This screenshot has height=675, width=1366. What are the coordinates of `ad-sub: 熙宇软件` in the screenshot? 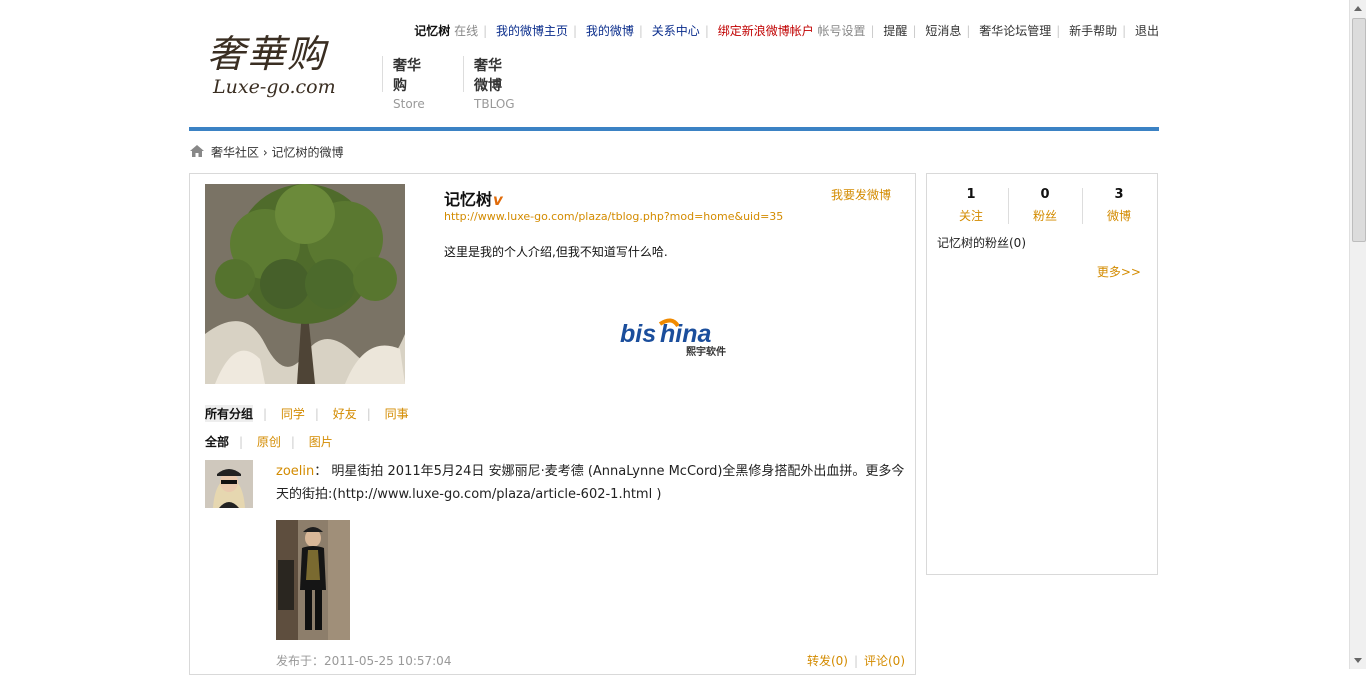 It's located at (706, 351).